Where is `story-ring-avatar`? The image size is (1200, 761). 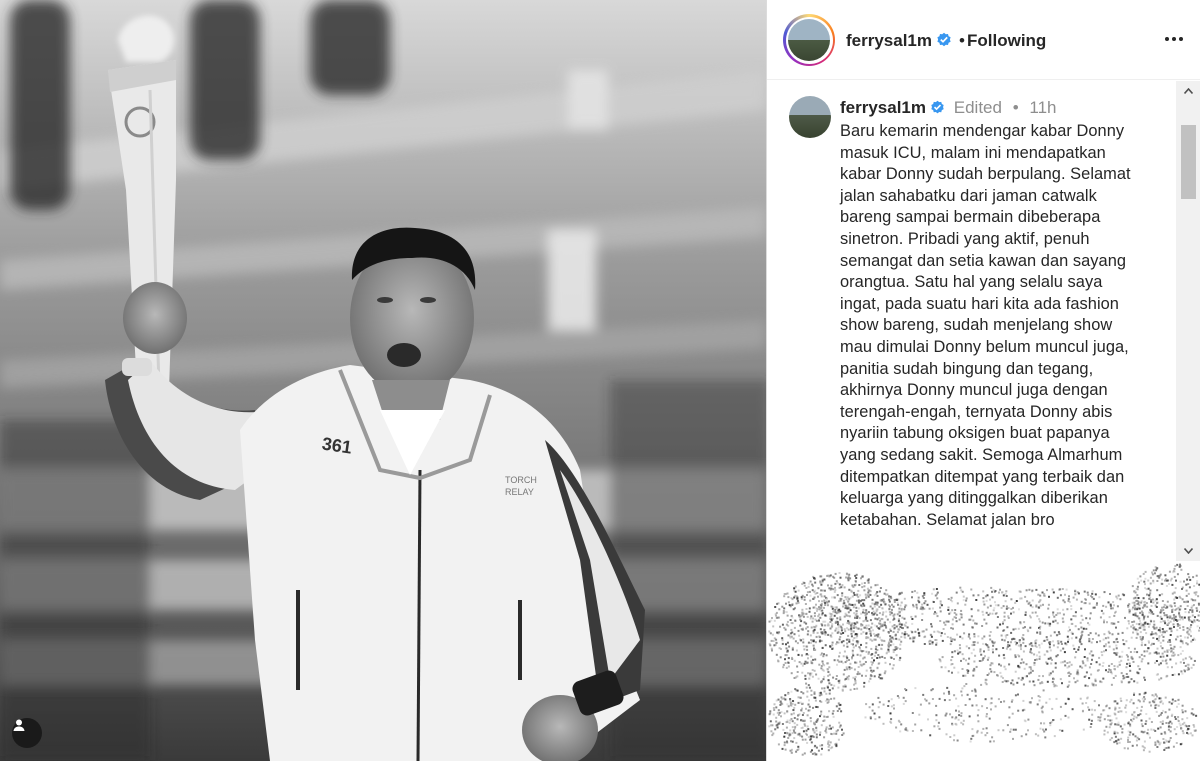
story-ring-avatar is located at coordinates (809, 40).